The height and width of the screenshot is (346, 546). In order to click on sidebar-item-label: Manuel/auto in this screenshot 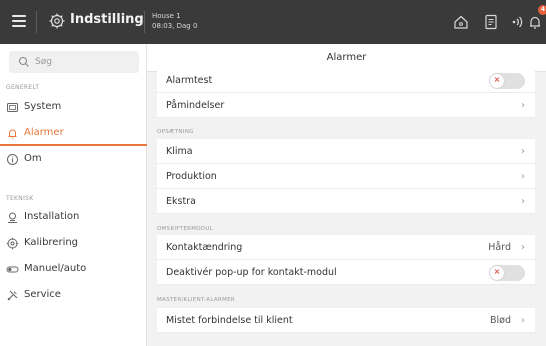, I will do `click(55, 268)`.